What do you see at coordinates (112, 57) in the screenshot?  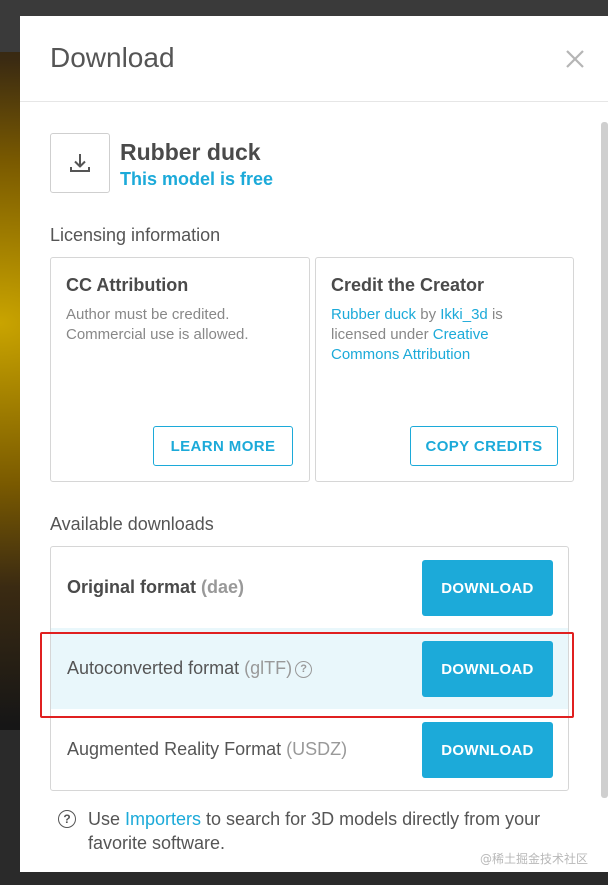 I see `modal-title: Download` at bounding box center [112, 57].